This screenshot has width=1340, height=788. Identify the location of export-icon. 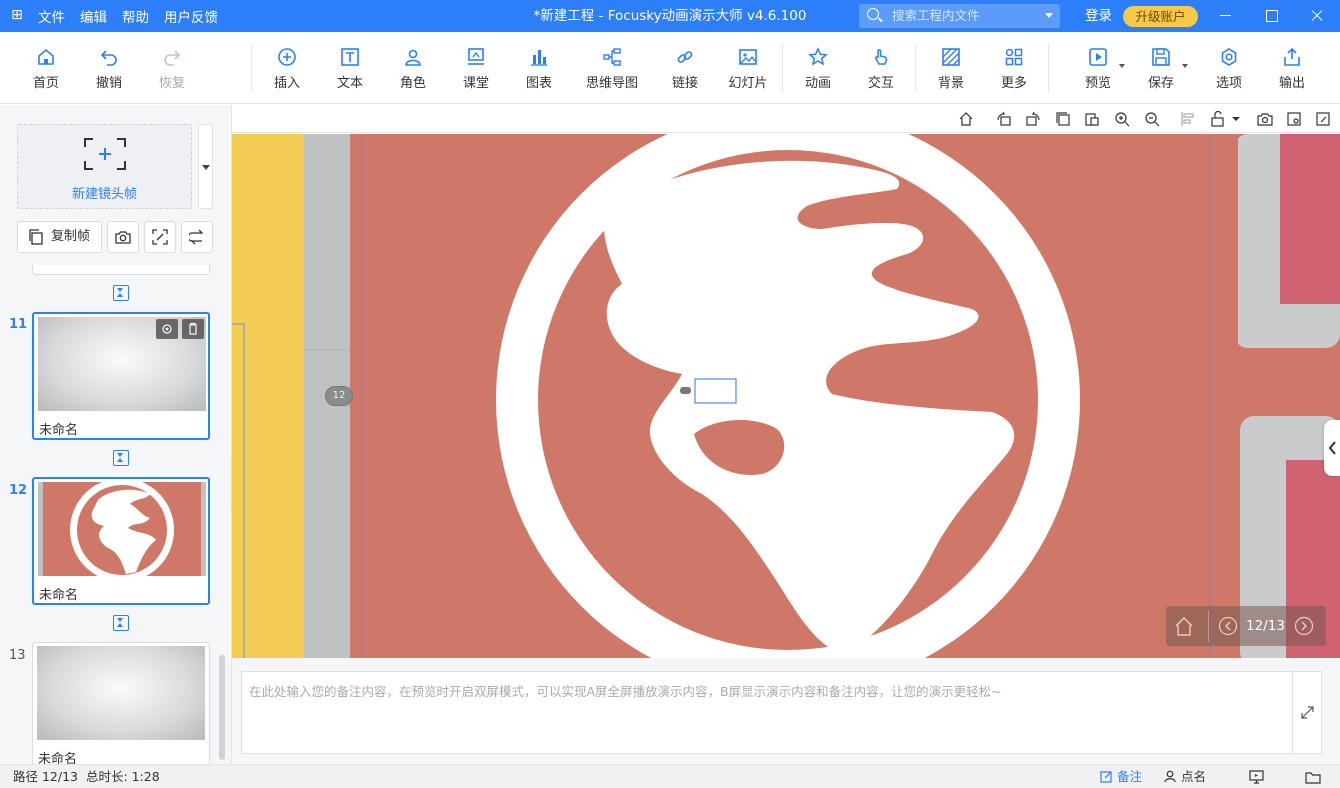
(1292, 57).